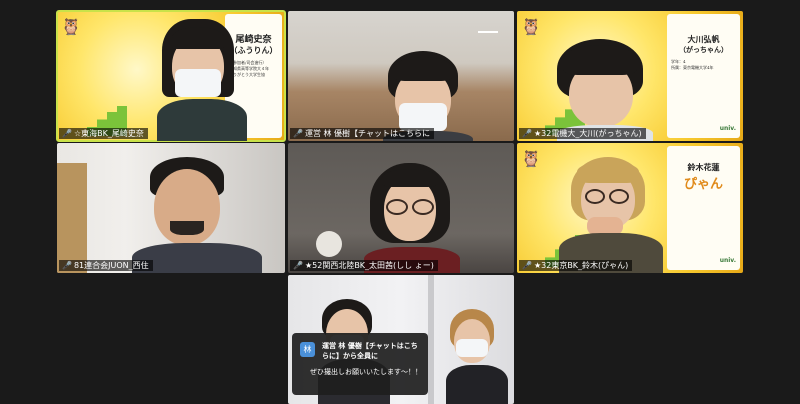 The height and width of the screenshot is (404, 800). What do you see at coordinates (703, 49) in the screenshot?
I see `card-subtitle: （がっちゃん）` at bounding box center [703, 49].